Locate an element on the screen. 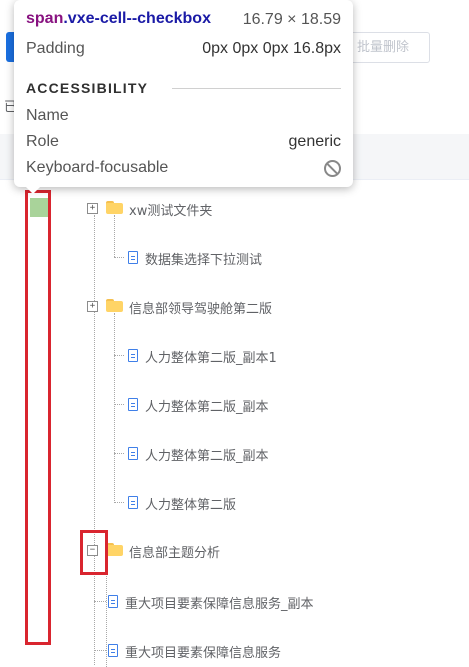 This screenshot has width=469, height=667. padding-value: 0px 0px 0px 16.8px is located at coordinates (271, 48).